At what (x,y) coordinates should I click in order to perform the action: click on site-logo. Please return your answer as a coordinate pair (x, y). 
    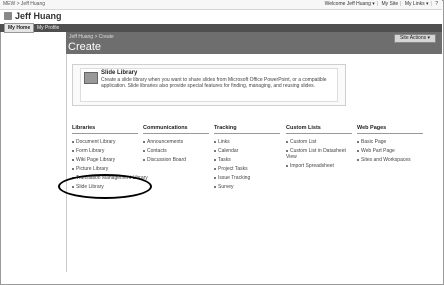
    Looking at the image, I should click on (8, 16).